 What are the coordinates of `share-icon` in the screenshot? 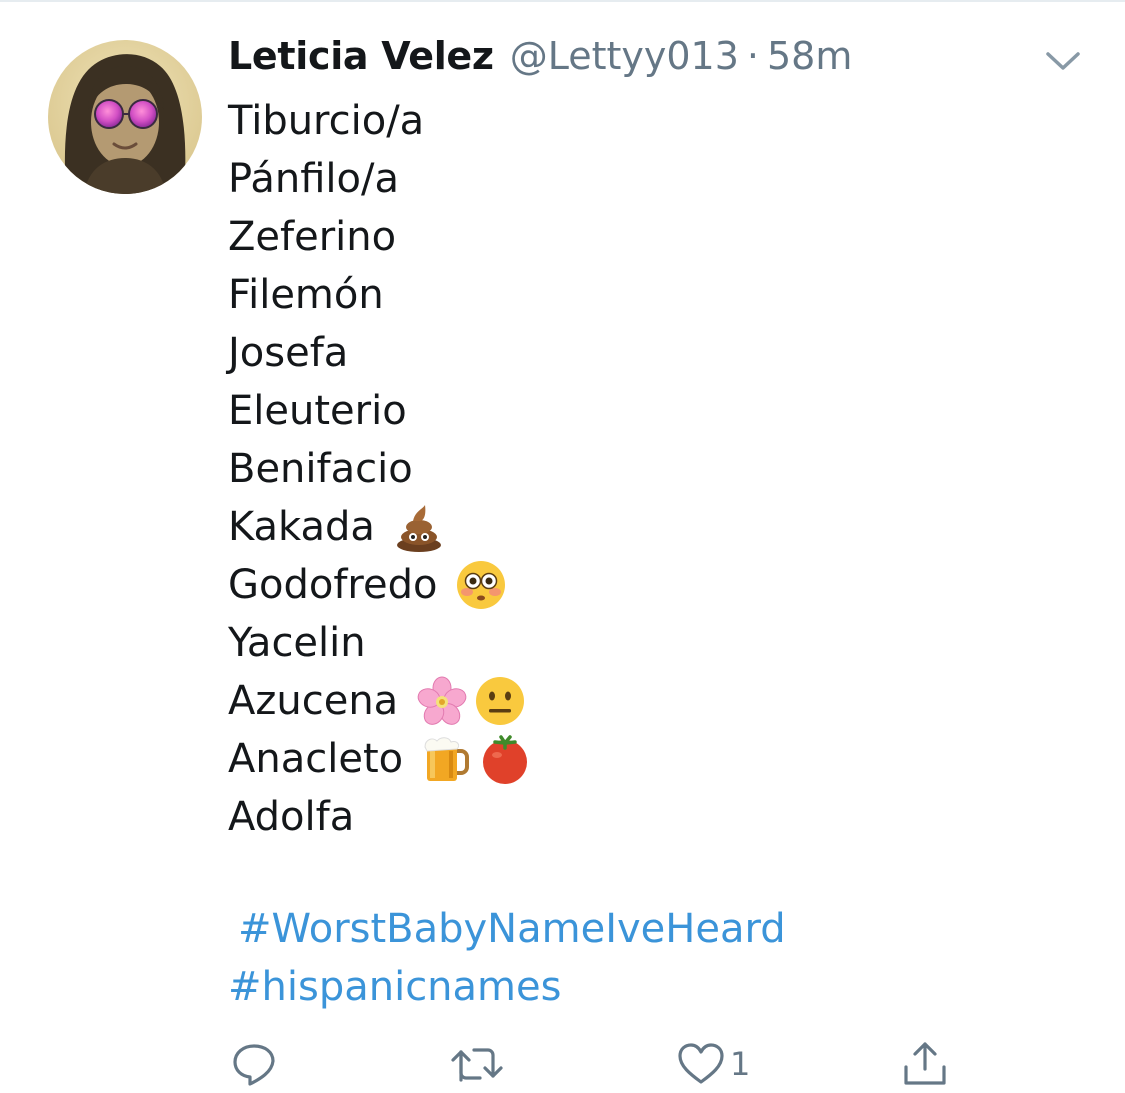 It's located at (925, 1063).